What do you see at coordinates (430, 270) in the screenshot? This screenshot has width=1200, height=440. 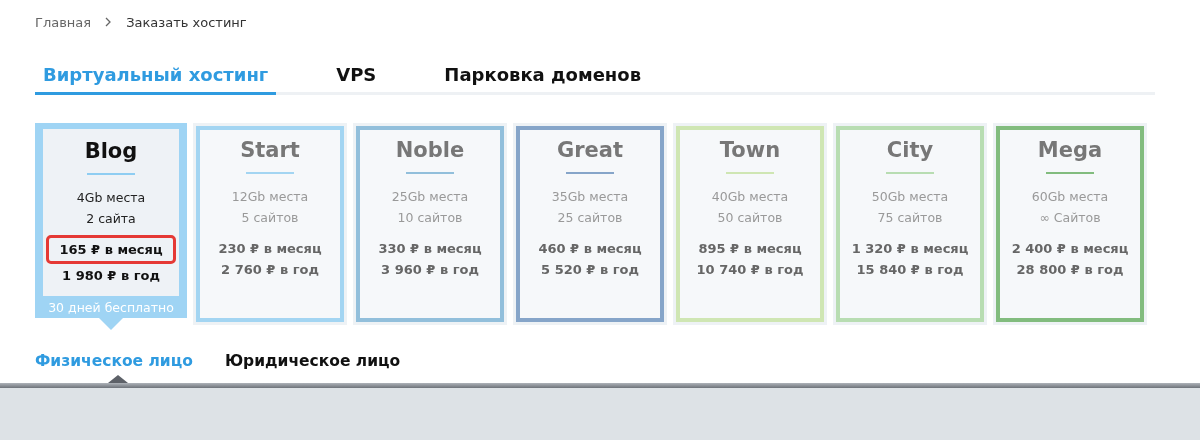 I see `yearly-price: 3 960 ₽ в год` at bounding box center [430, 270].